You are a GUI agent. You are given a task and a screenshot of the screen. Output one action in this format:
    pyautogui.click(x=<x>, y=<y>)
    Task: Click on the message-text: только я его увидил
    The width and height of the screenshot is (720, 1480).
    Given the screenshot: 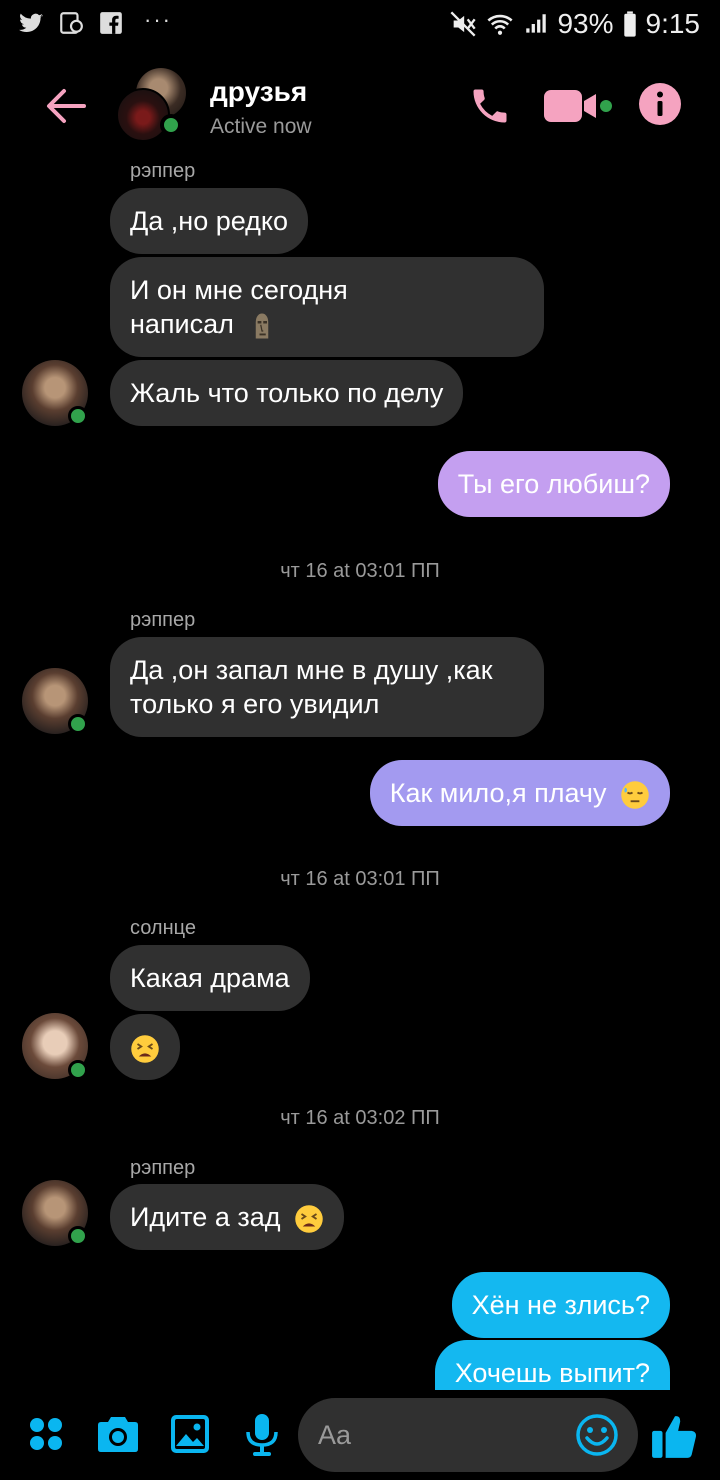 What is the action you would take?
    pyautogui.click(x=255, y=704)
    